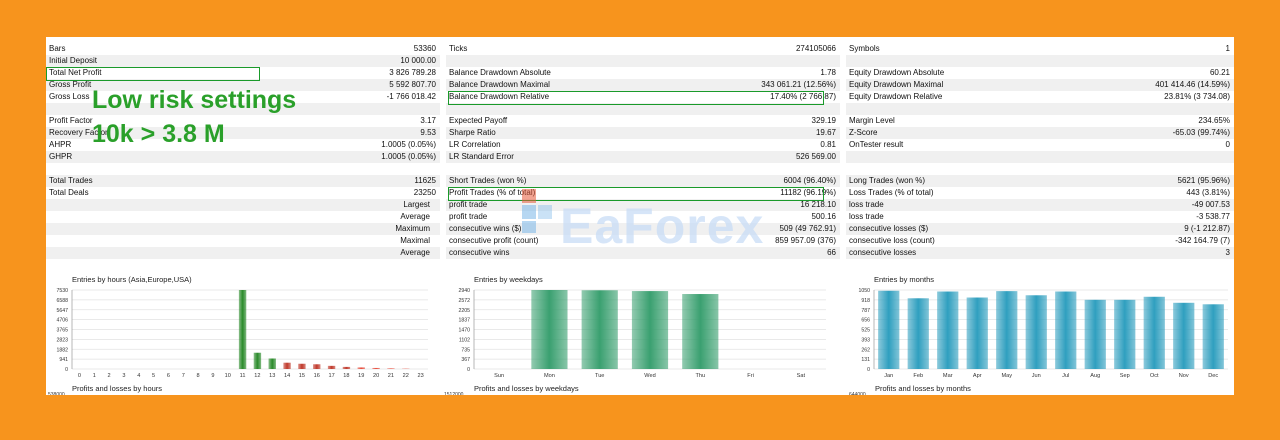 The height and width of the screenshot is (440, 1280). What do you see at coordinates (272, 376) in the screenshot?
I see `x-tick-label: 13` at bounding box center [272, 376].